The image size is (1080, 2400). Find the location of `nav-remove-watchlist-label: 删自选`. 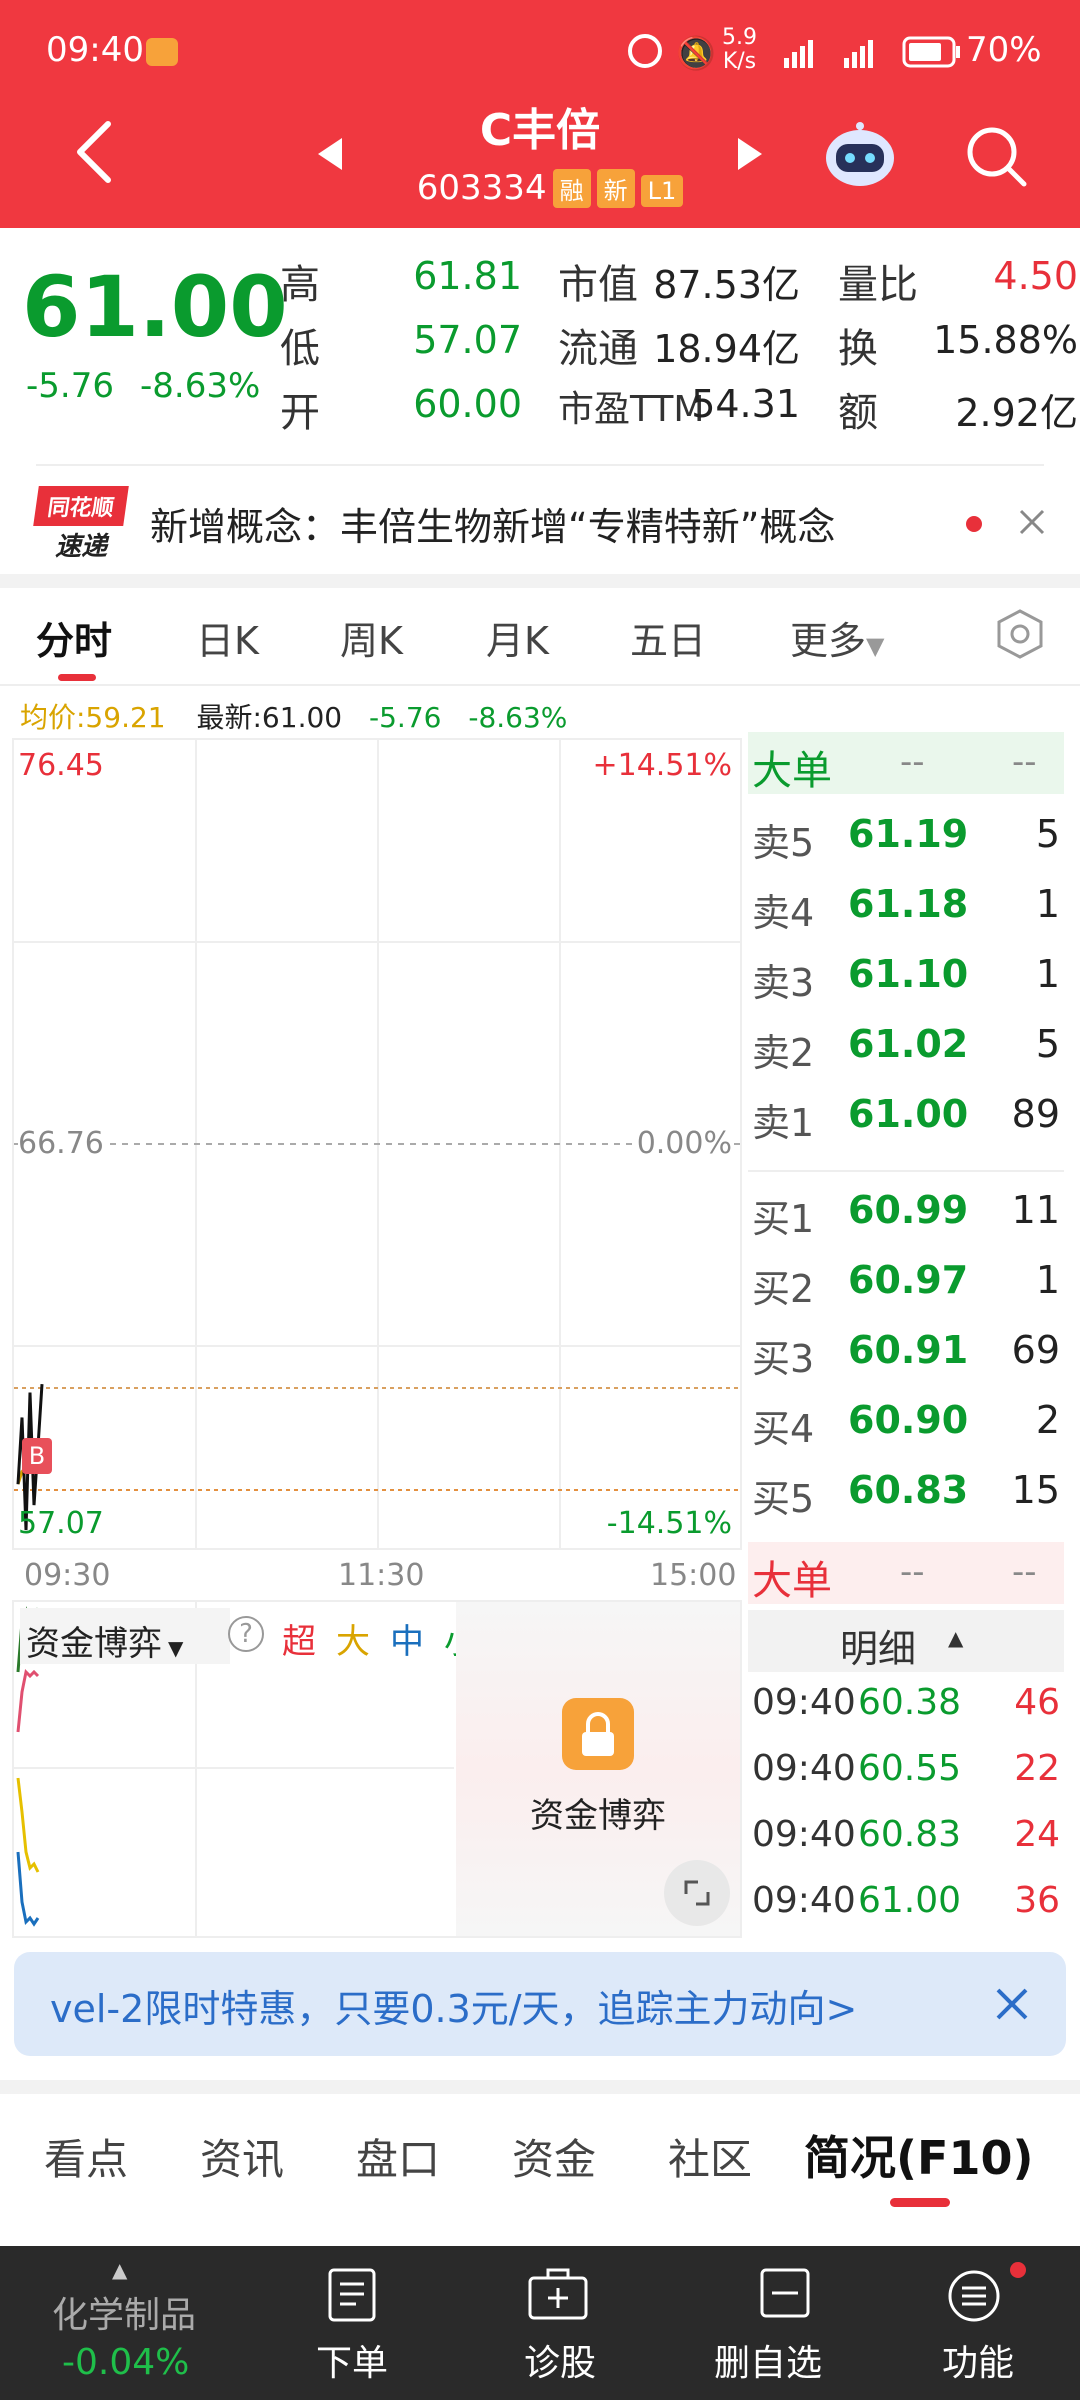

nav-remove-watchlist-label: 删自选 is located at coordinates (768, 2363).